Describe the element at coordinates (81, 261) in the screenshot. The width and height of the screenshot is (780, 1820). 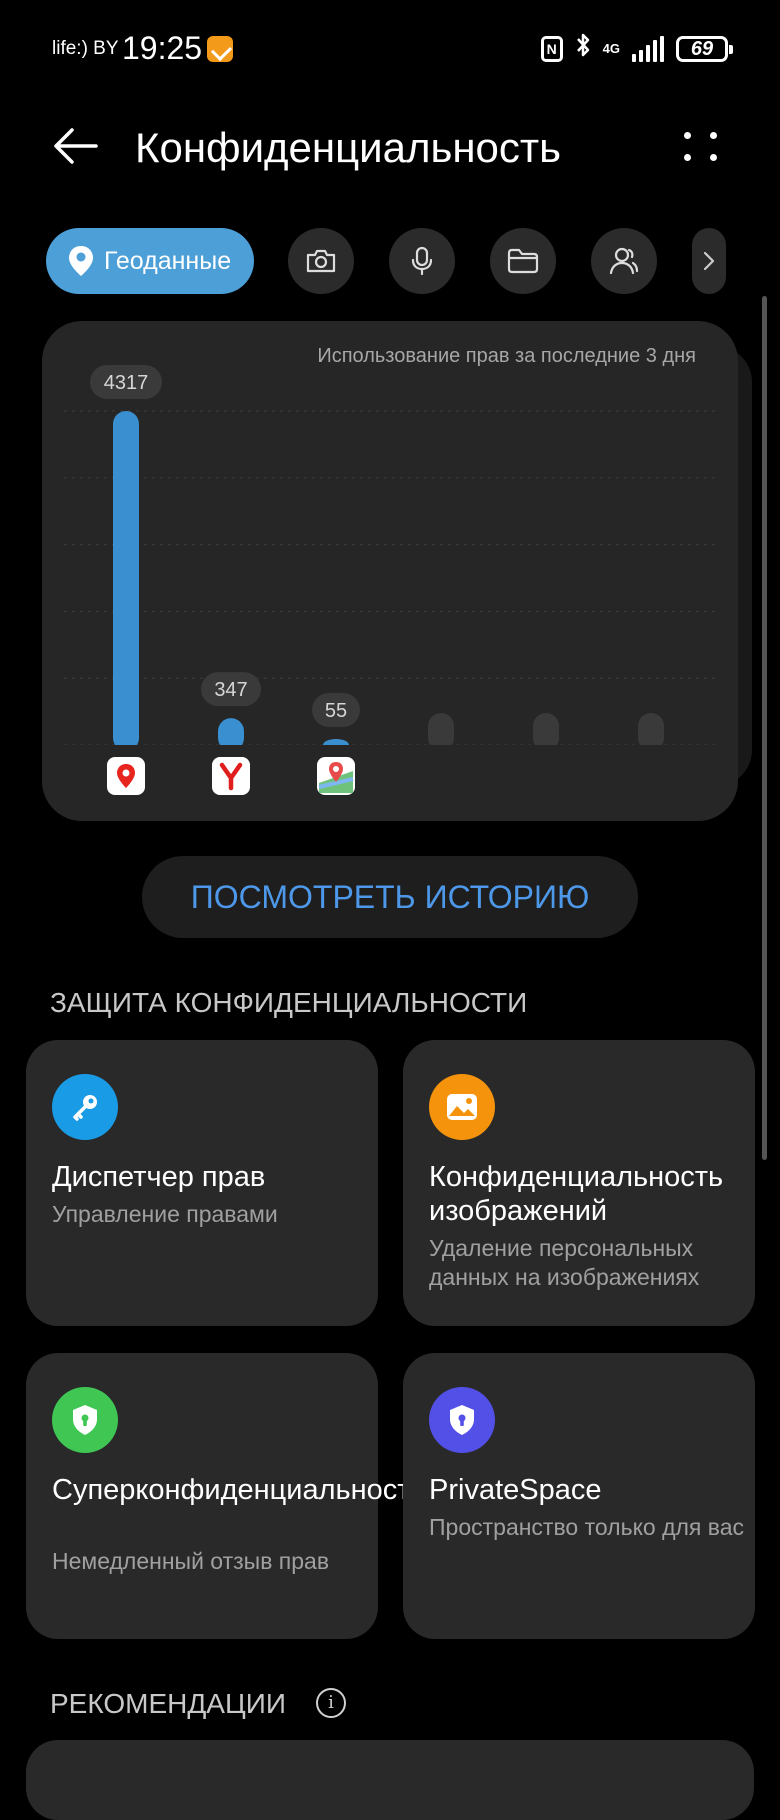
I see `location-pin-icon` at that location.